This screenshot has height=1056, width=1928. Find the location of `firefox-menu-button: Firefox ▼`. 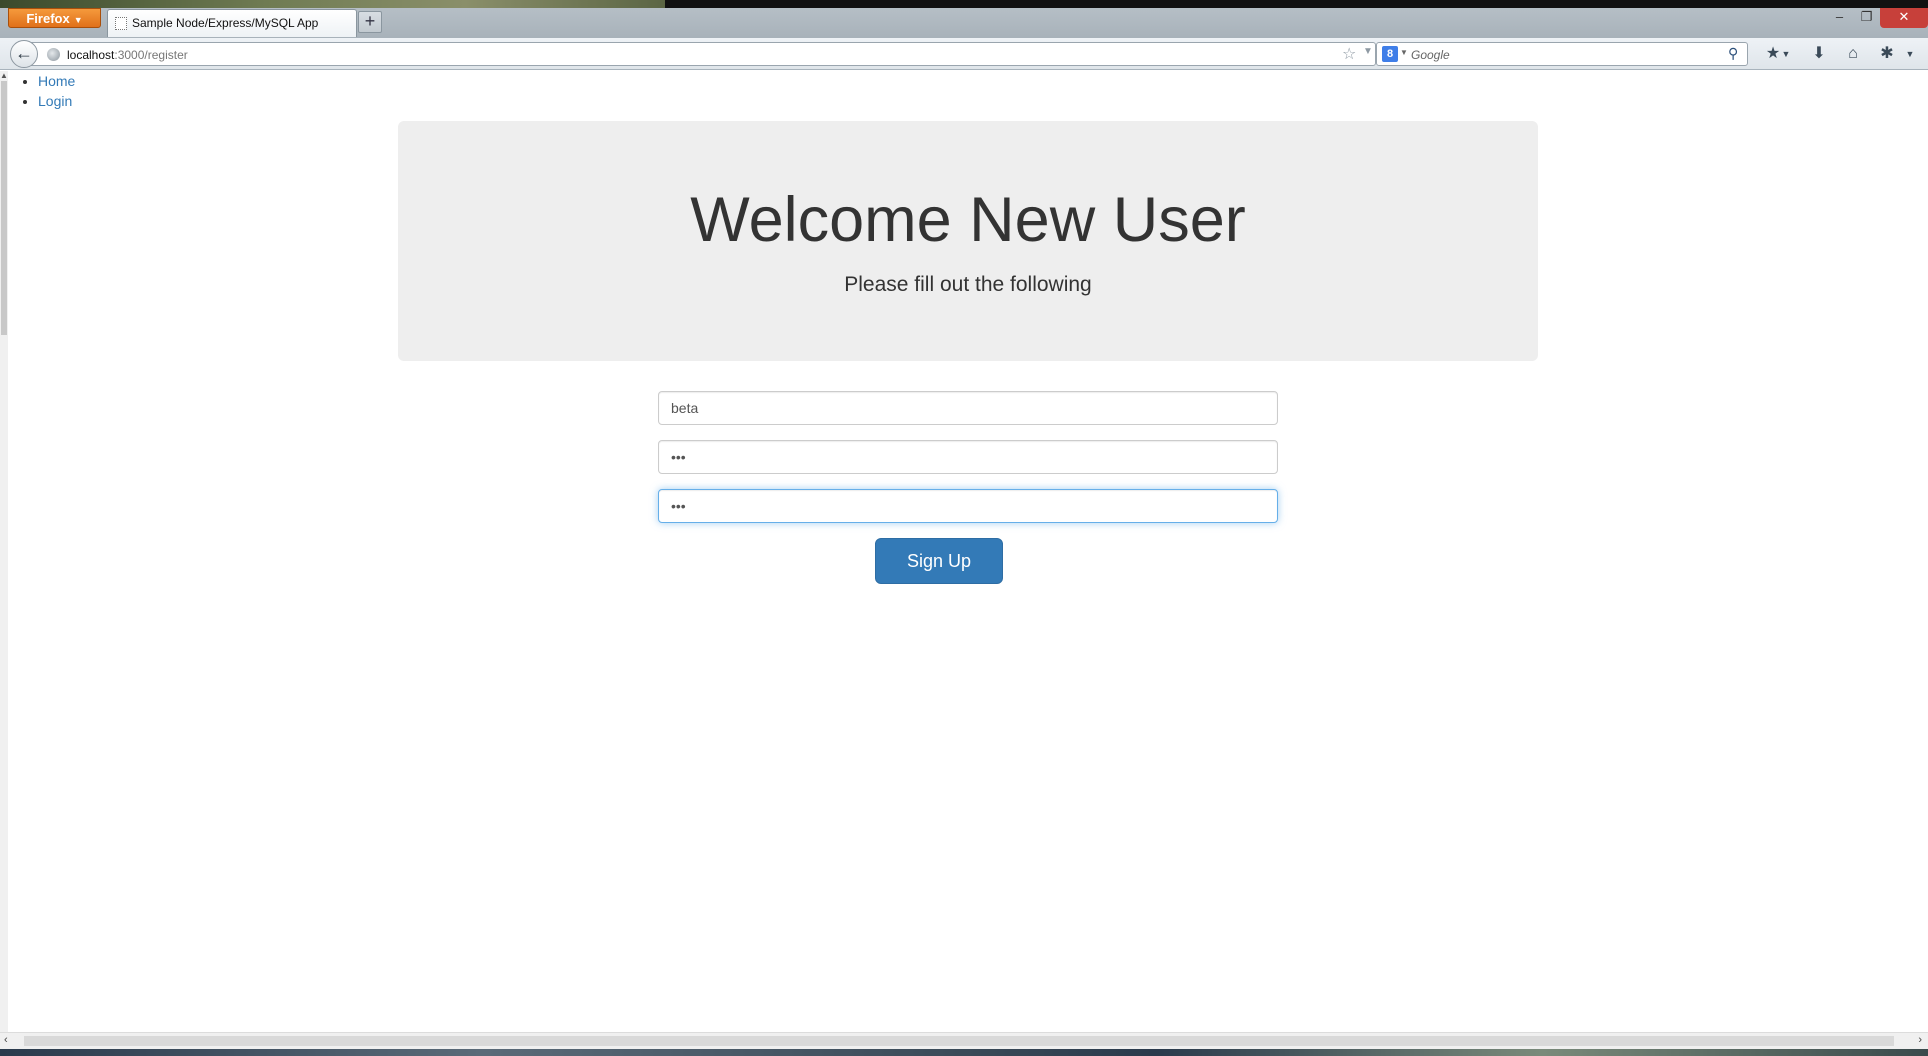

firefox-menu-button: Firefox ▼ is located at coordinates (54, 18).